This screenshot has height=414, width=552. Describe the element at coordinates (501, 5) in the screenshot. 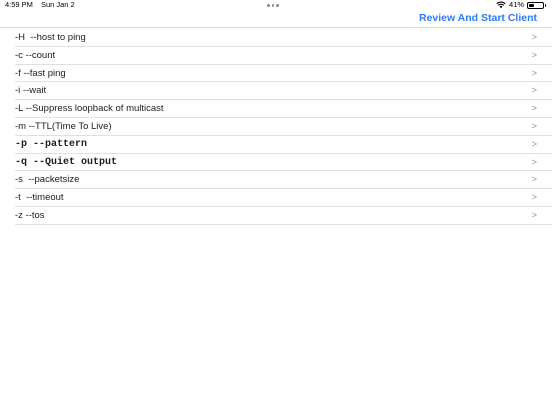

I see `wifi-icon` at that location.